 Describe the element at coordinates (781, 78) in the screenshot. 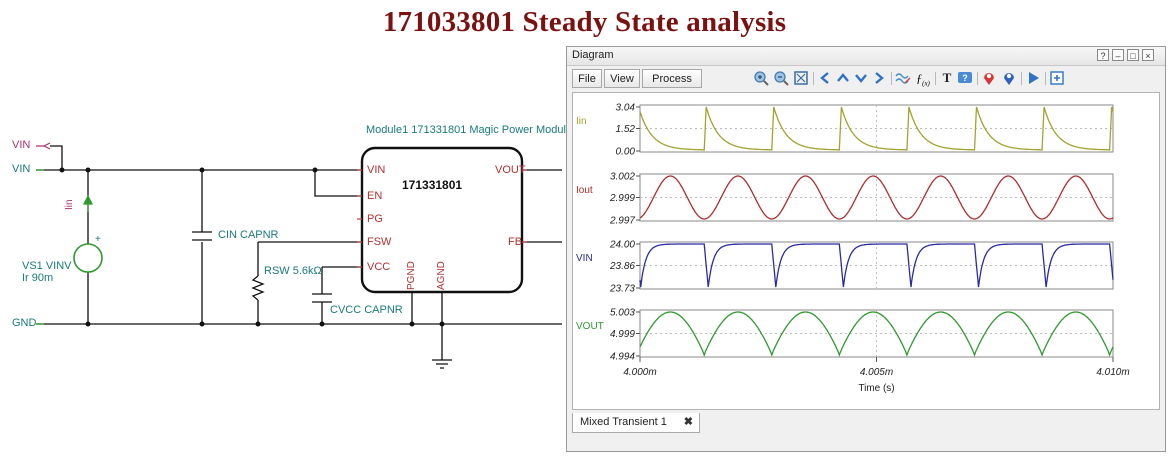

I see `zoom-out-icon` at that location.